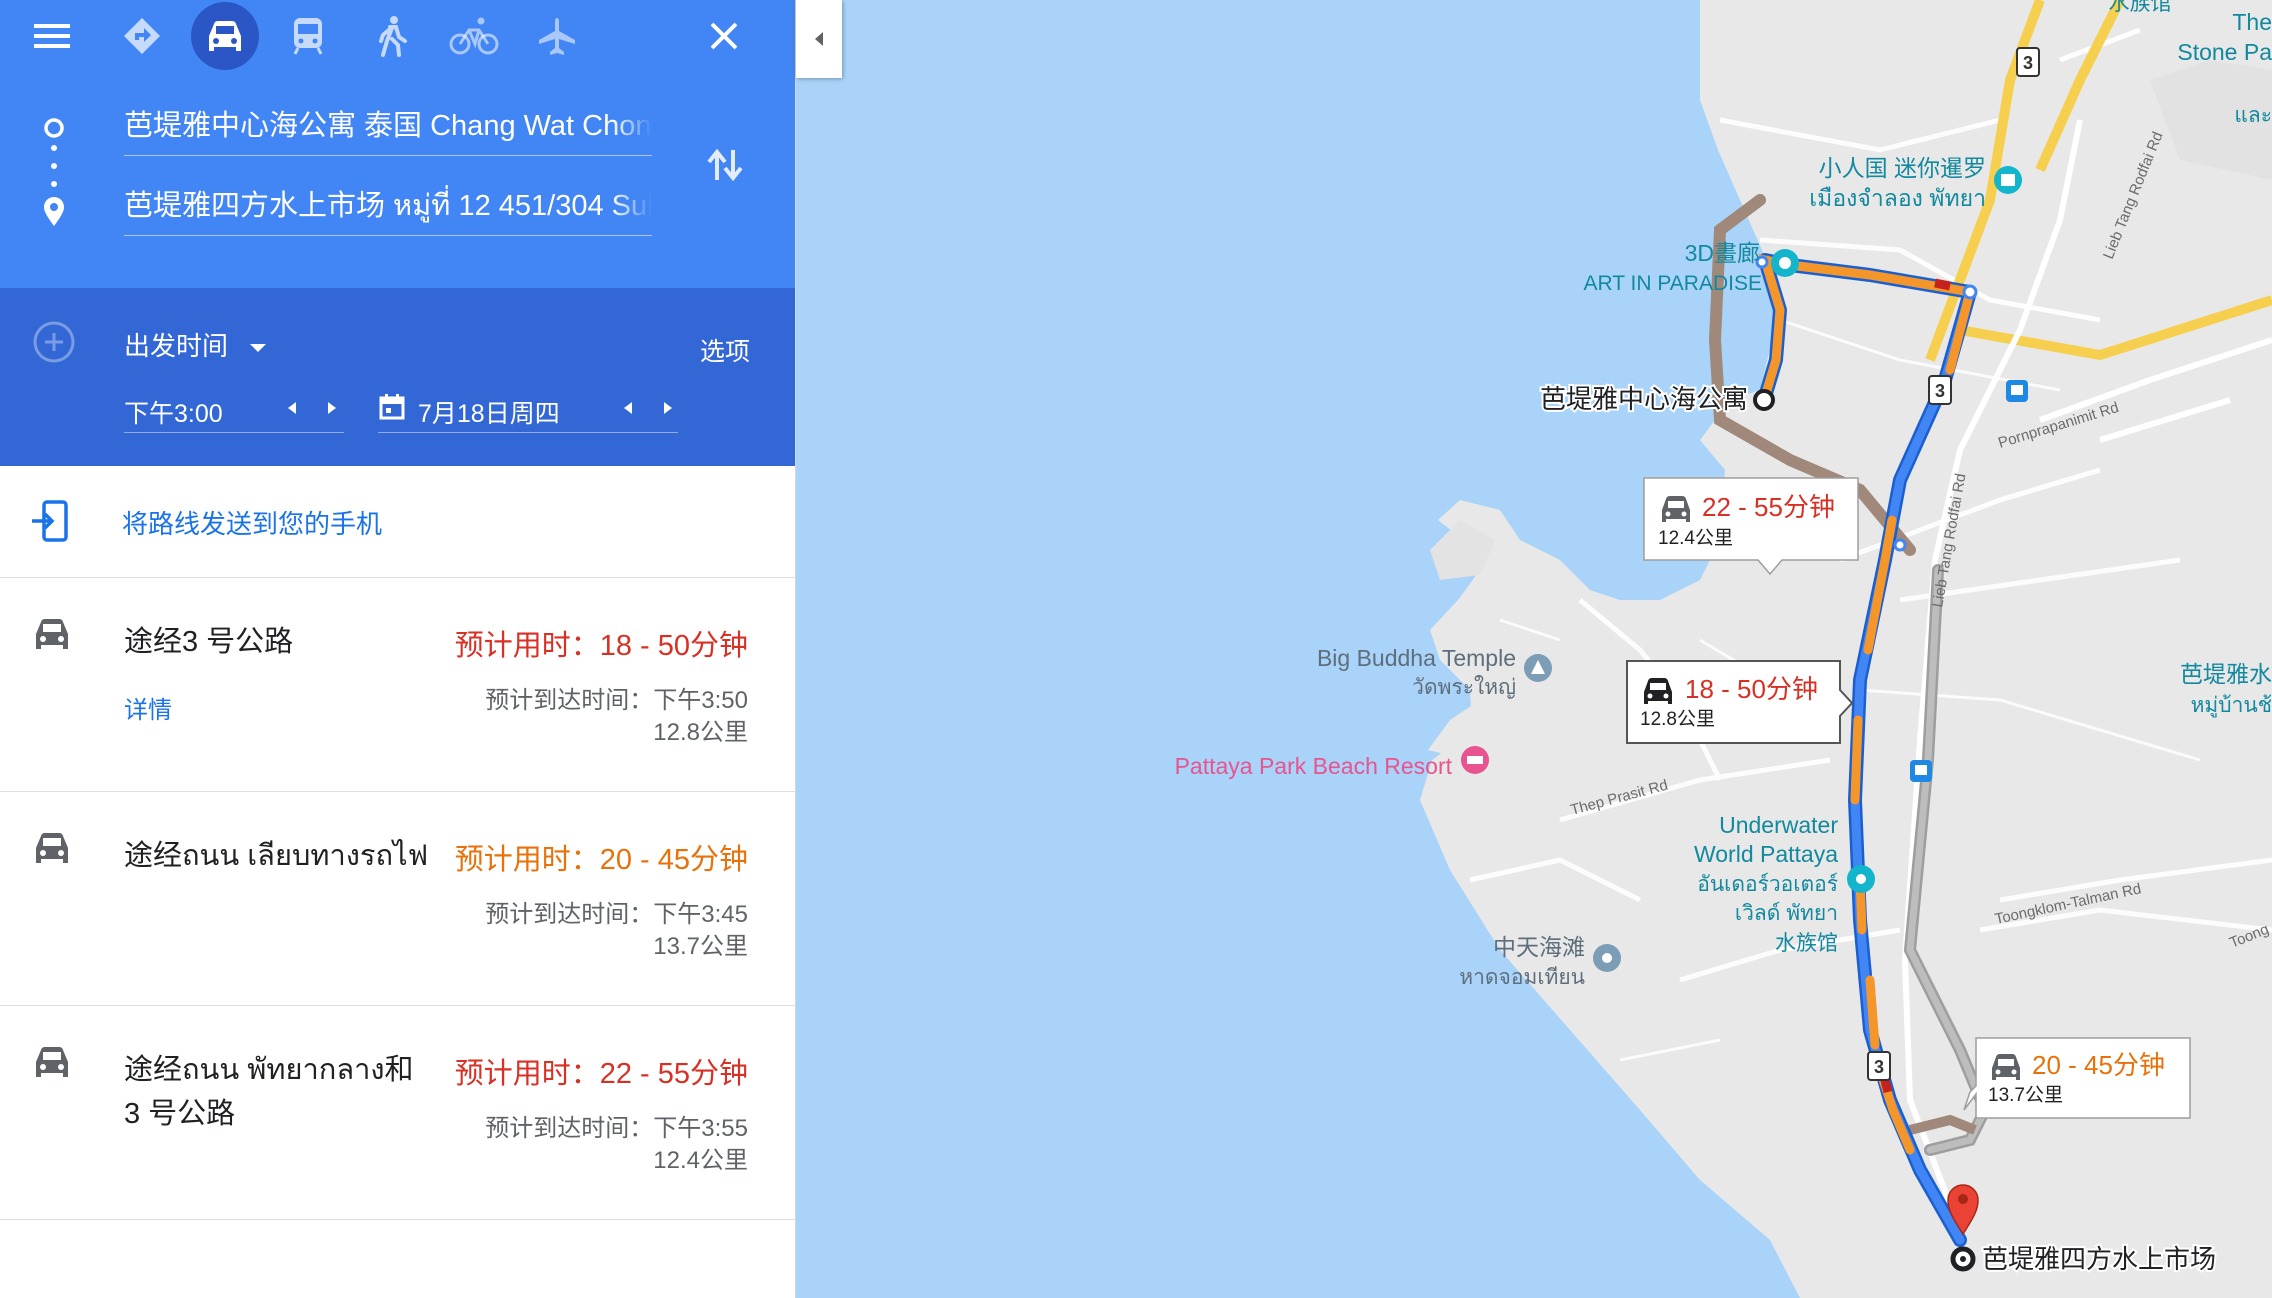 The image size is (2272, 1298). I want to click on route-details-link: 详情, so click(148, 707).